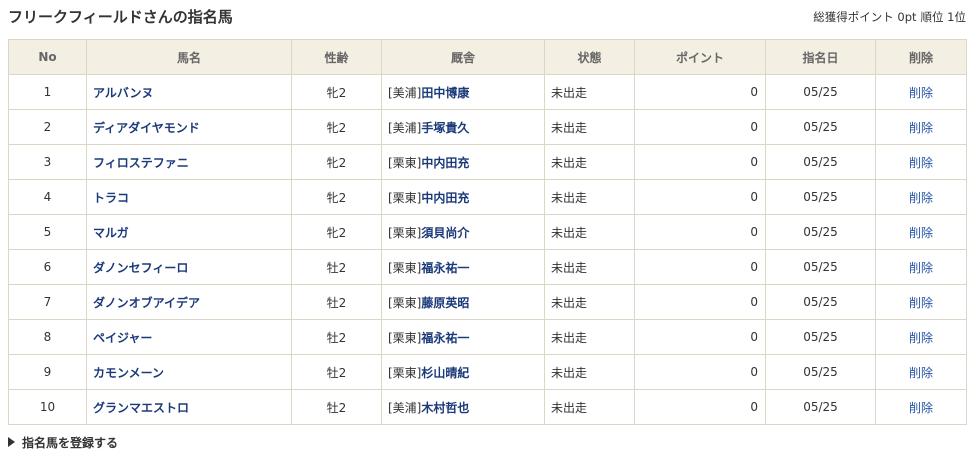  I want to click on column-header-date: 指名日, so click(820, 57).